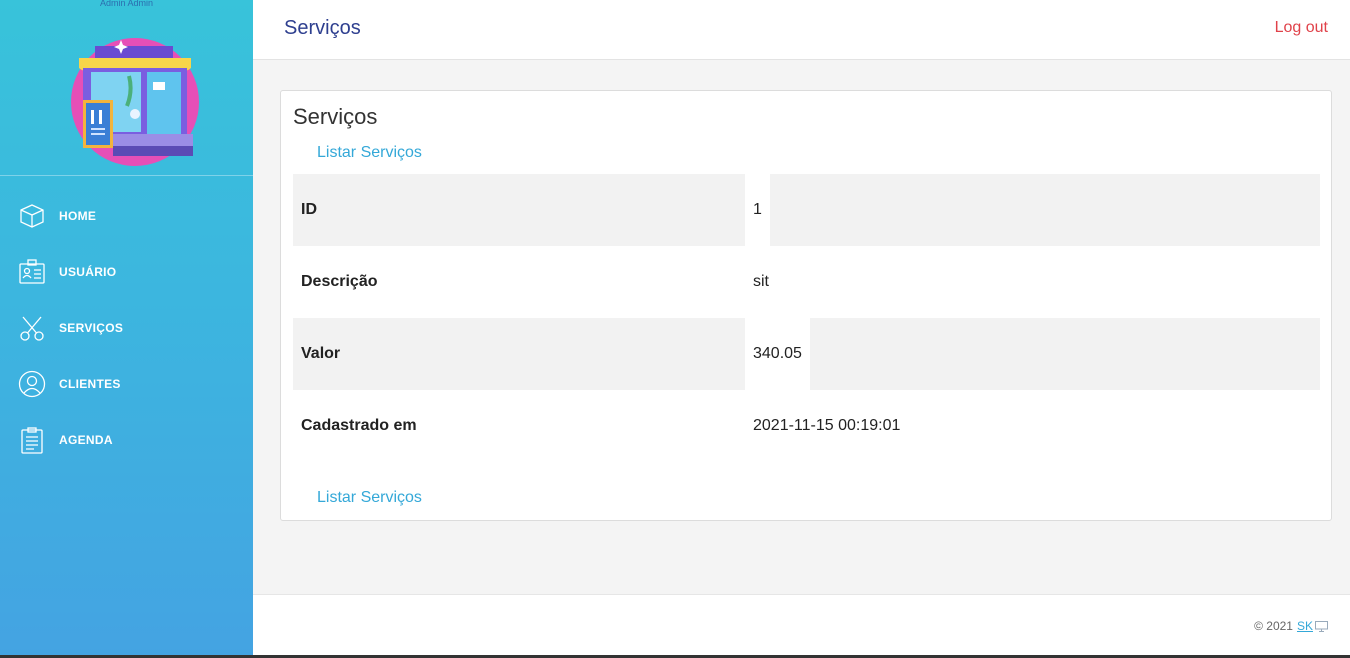 The height and width of the screenshot is (658, 1350). I want to click on page-title: Serviços, so click(322, 28).